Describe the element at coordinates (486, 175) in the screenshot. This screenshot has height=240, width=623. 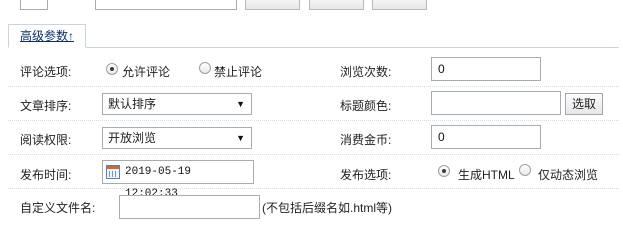
I see `generate-html-label: 生成HTML` at that location.